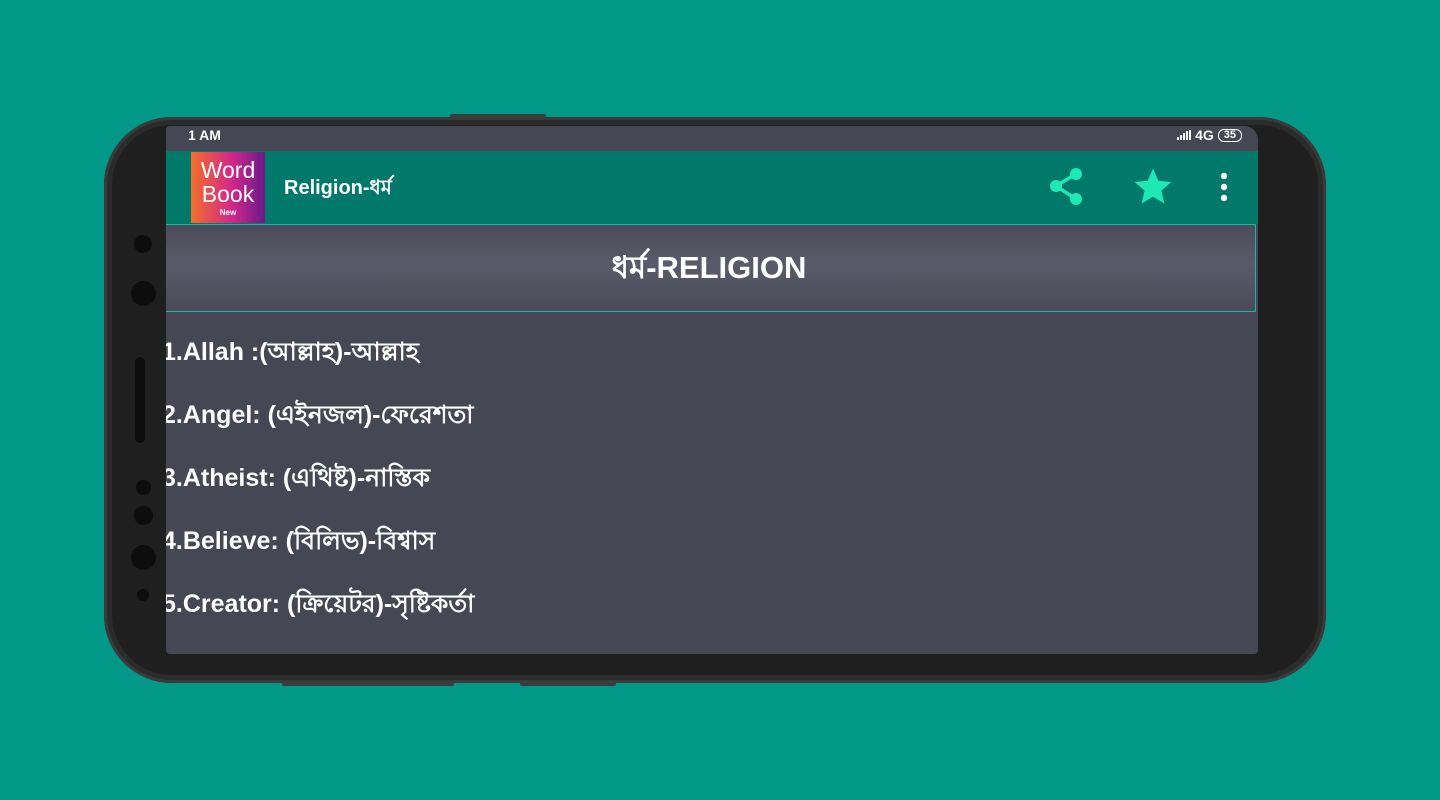 The height and width of the screenshot is (800, 1440). I want to click on star-icon, so click(1153, 186).